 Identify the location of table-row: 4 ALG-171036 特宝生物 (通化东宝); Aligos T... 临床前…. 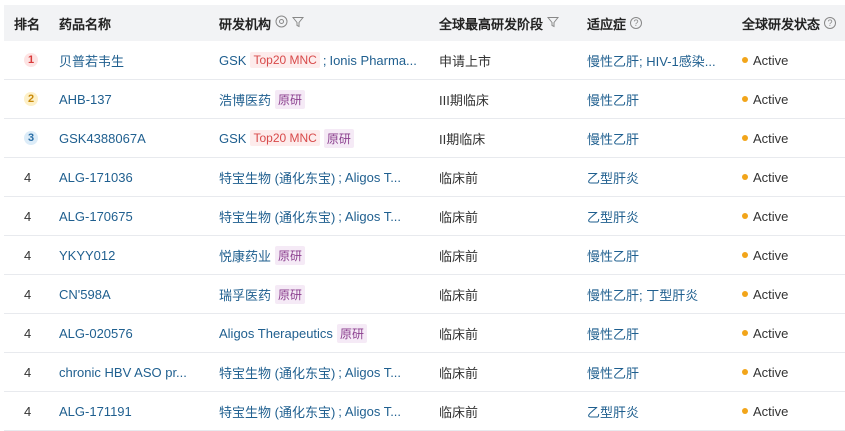
(424, 177).